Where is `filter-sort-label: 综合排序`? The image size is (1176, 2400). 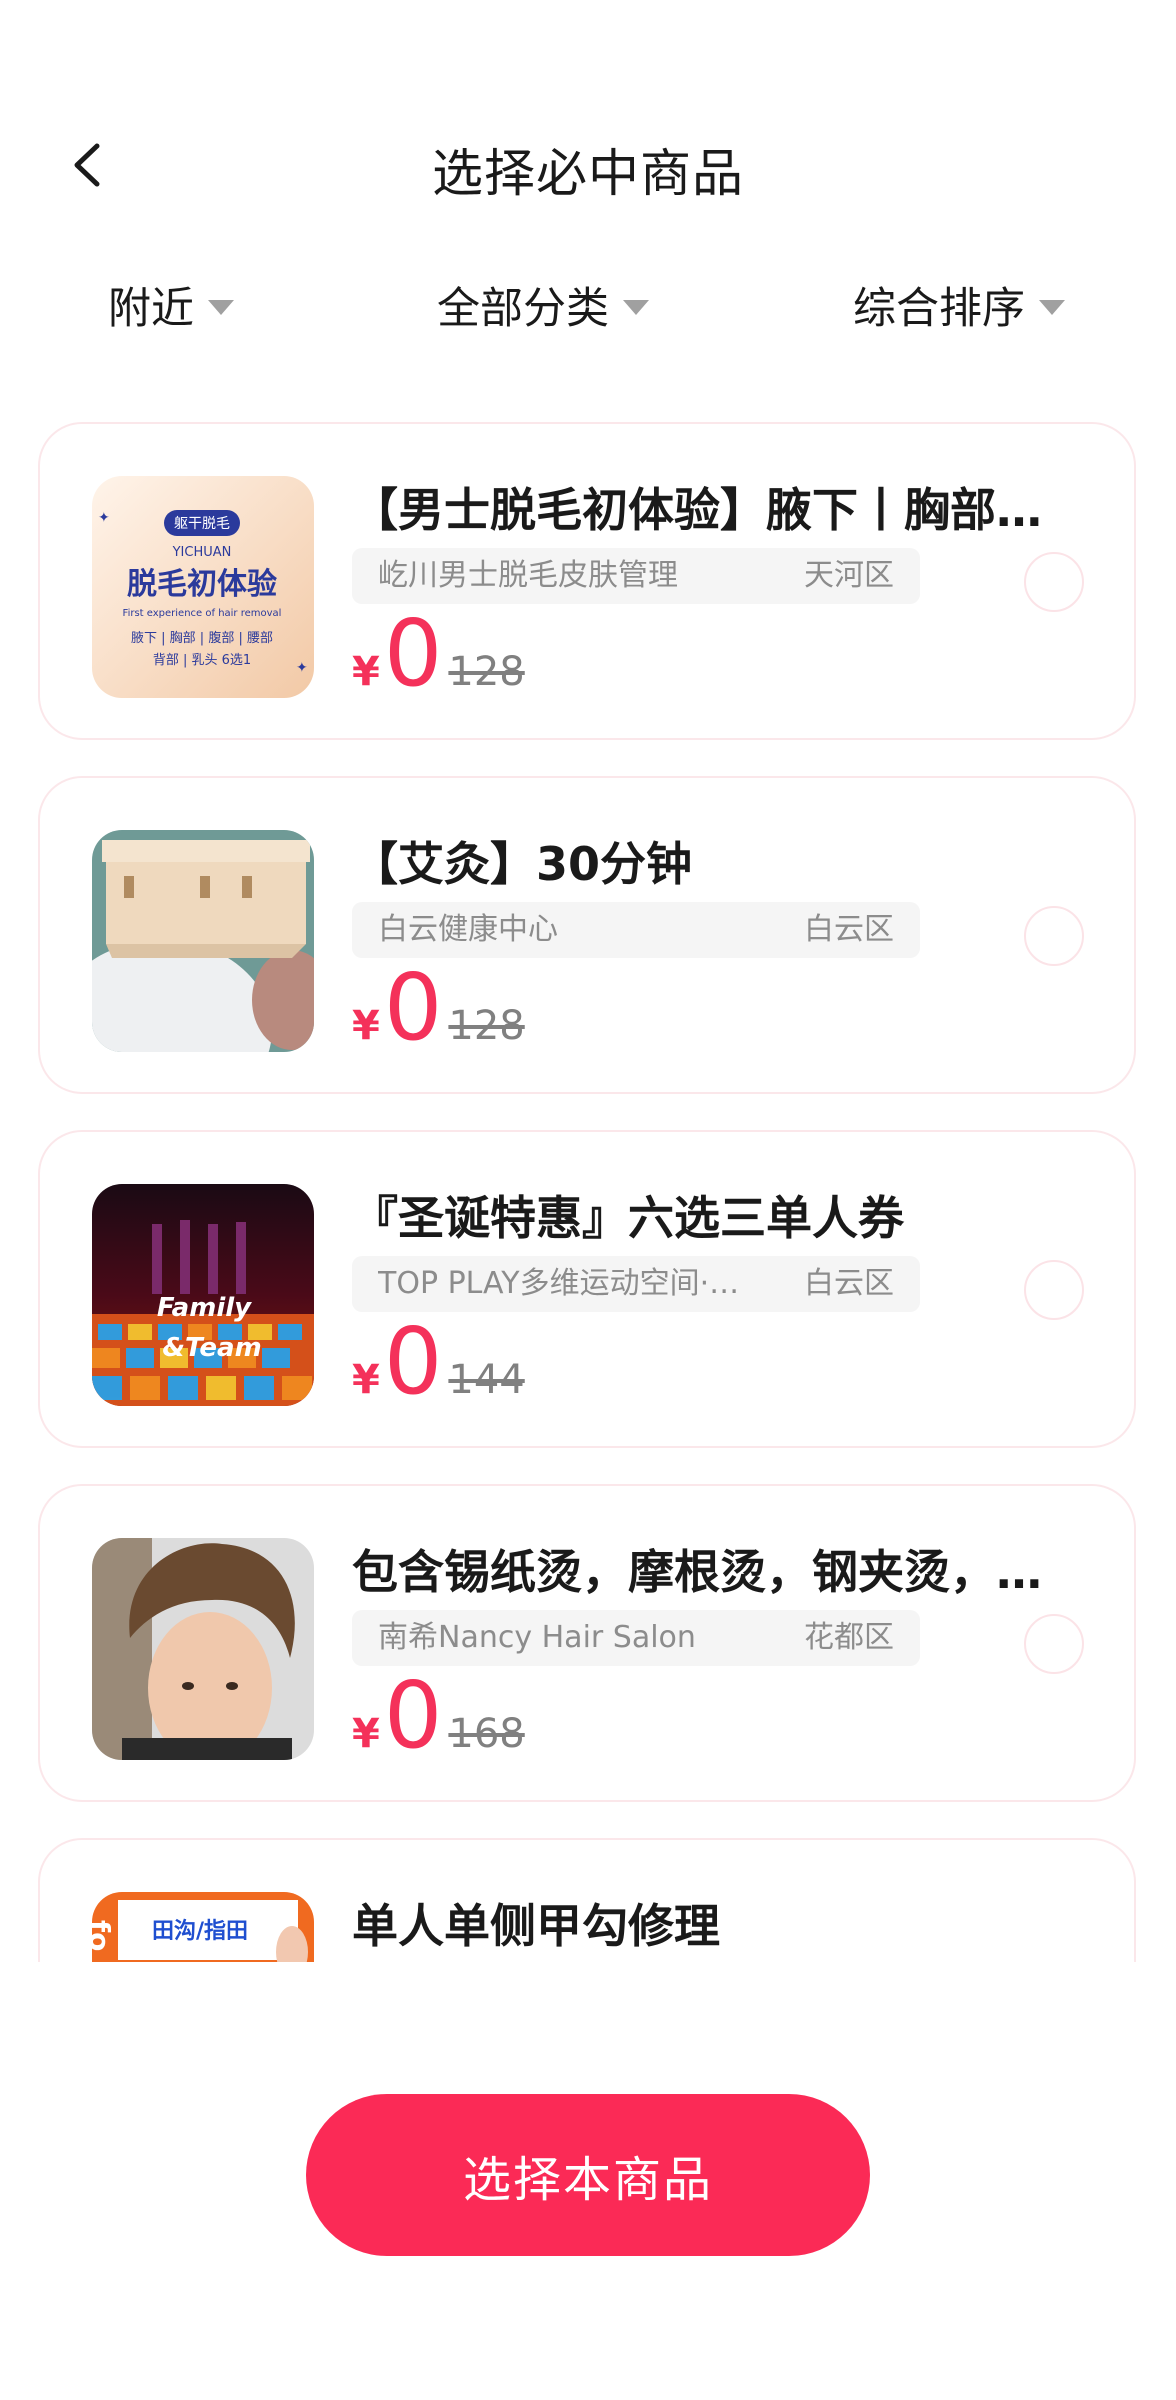
filter-sort-label: 综合排序 is located at coordinates (939, 309).